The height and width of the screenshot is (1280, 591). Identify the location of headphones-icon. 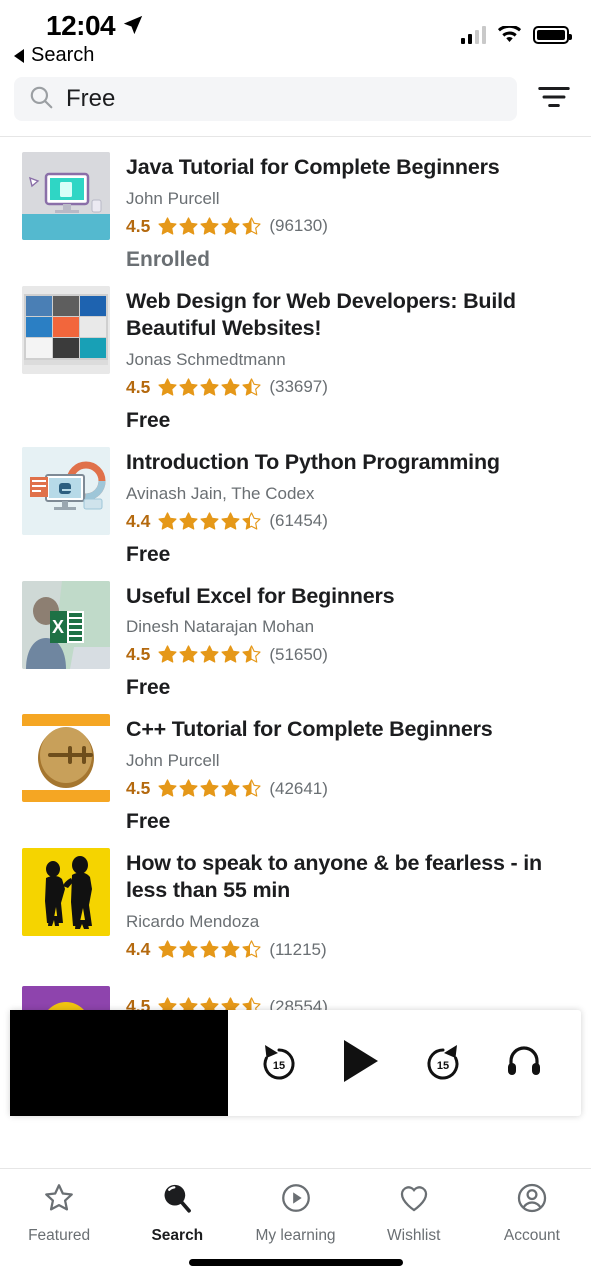
(524, 1063).